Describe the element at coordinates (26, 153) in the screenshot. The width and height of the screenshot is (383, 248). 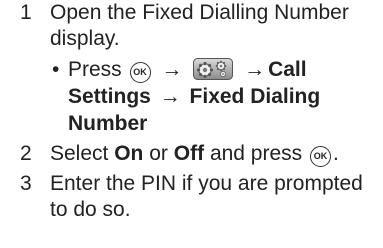
I see `step-number: 2` at that location.